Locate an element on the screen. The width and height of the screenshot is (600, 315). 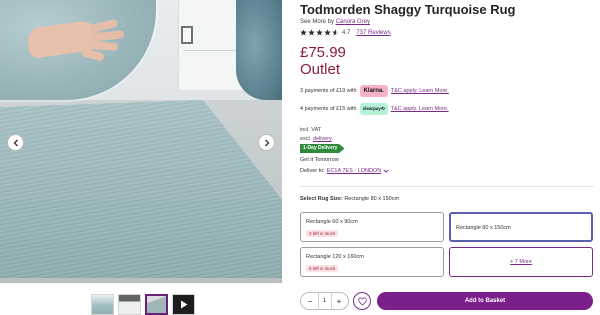
decrease-quantity-button: − is located at coordinates (310, 301).